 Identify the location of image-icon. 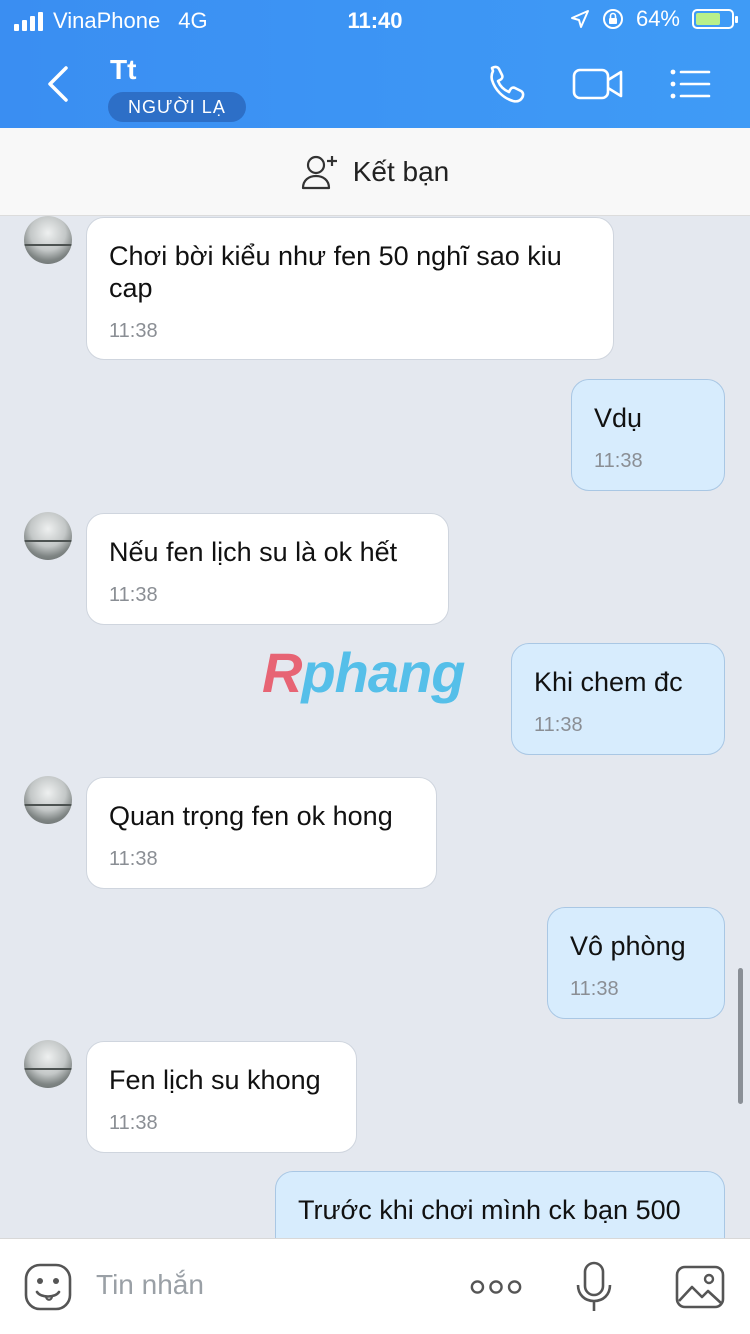
(700, 1287).